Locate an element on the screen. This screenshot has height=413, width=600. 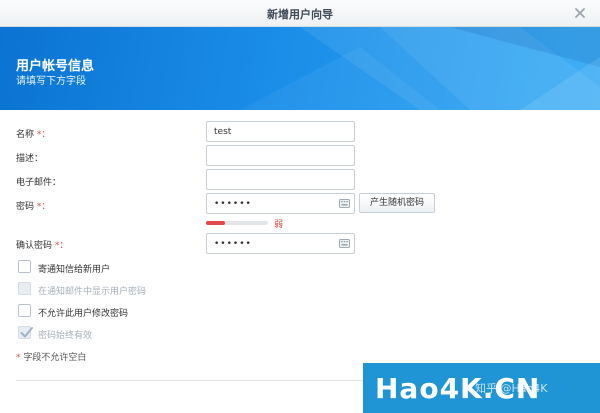
password-never-expires-label: 密码始终有效 is located at coordinates (65, 336).